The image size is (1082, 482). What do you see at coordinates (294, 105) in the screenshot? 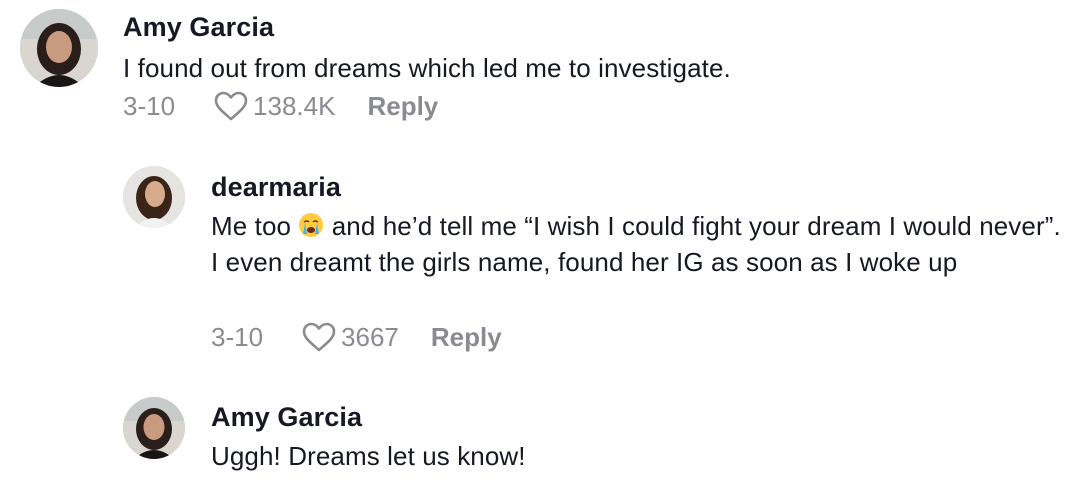
I see `like-count: 138.4K` at bounding box center [294, 105].